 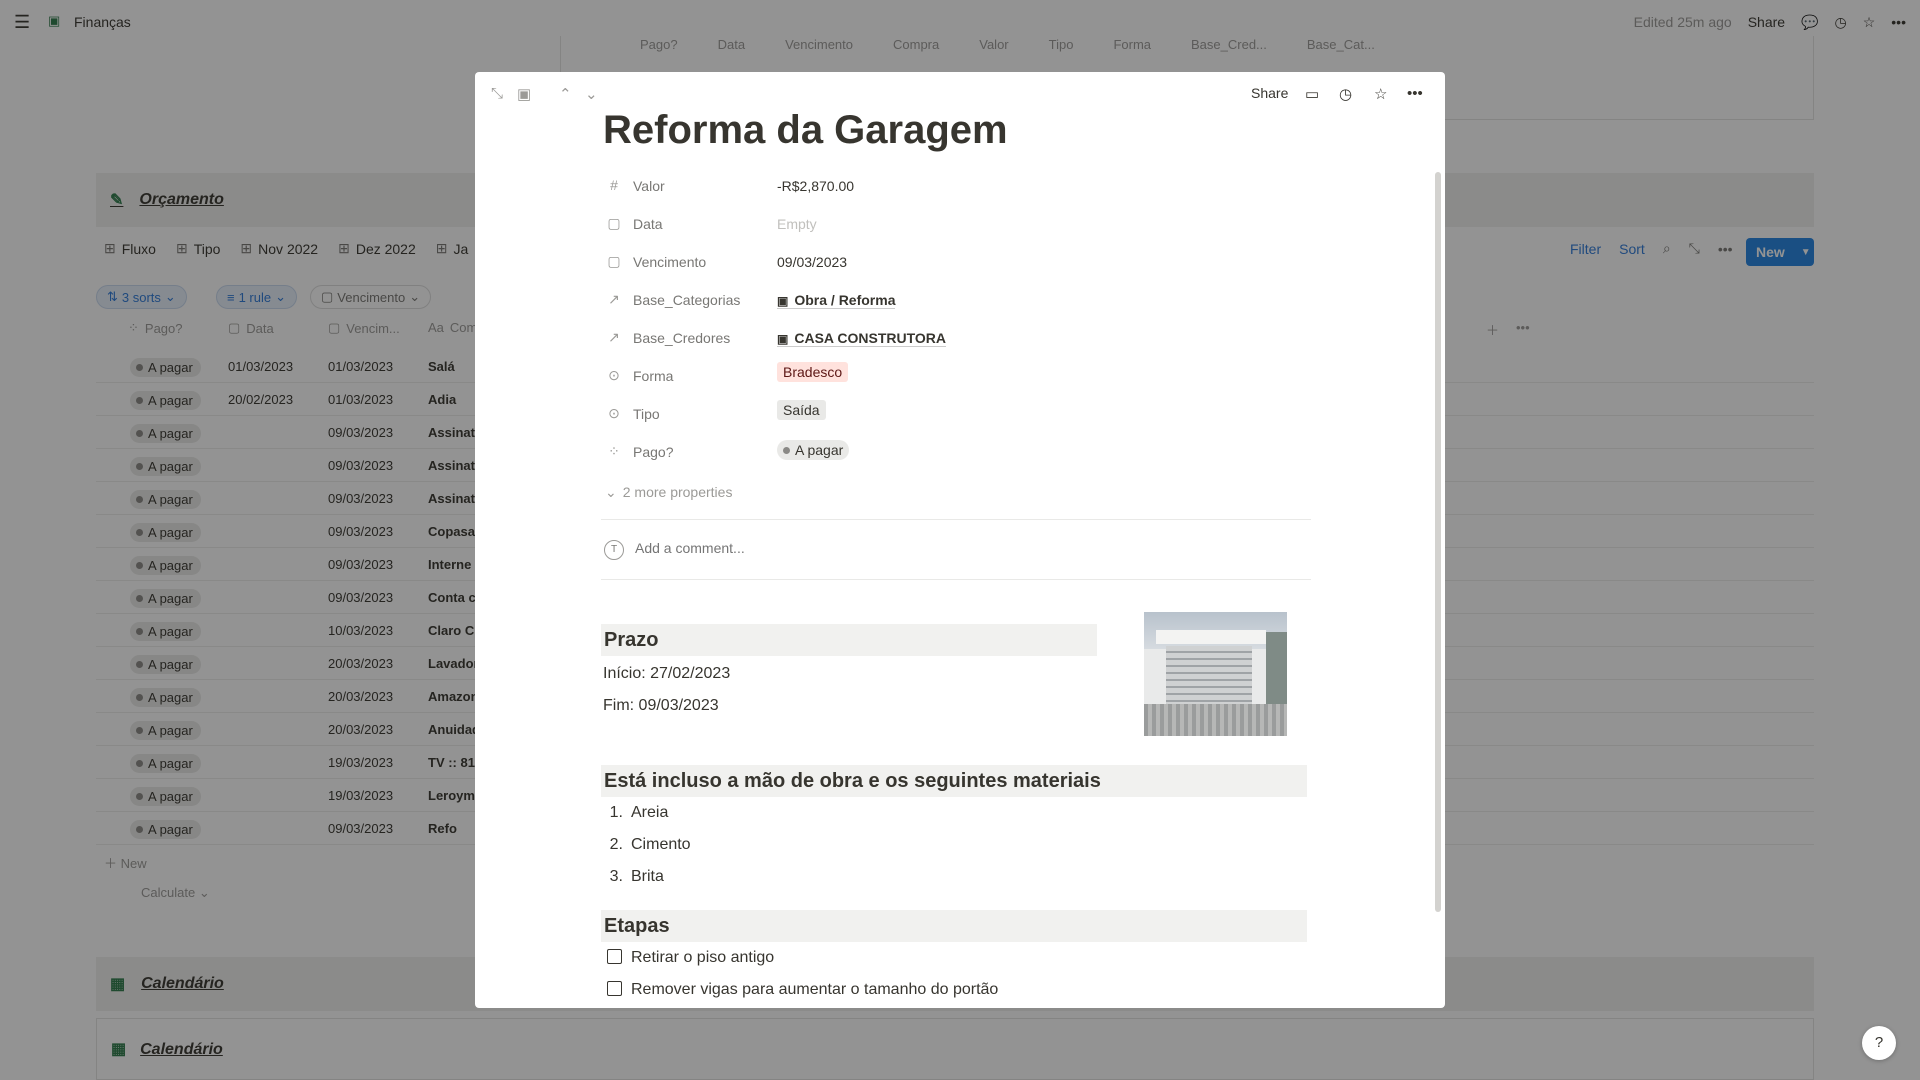 I want to click on star-icon: ☆, so click(x=1380, y=94).